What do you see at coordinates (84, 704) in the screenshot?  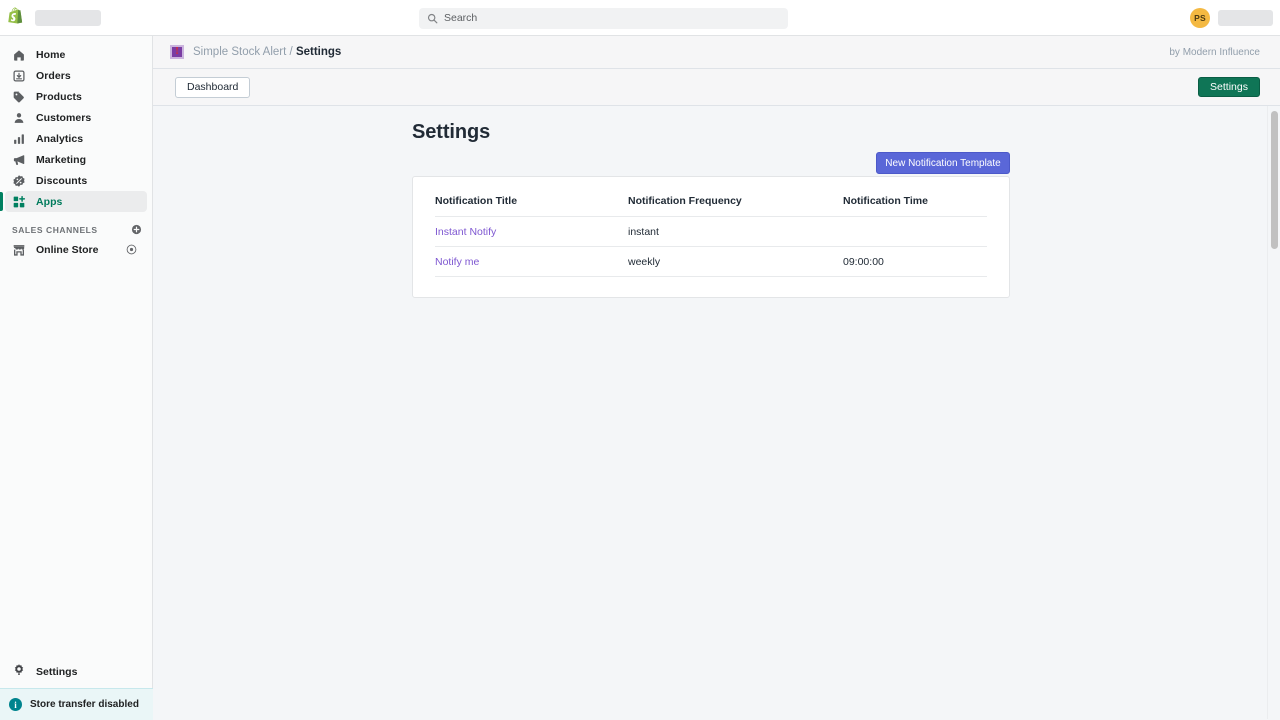 I see `store-transfer-label: Store transfer disabled` at bounding box center [84, 704].